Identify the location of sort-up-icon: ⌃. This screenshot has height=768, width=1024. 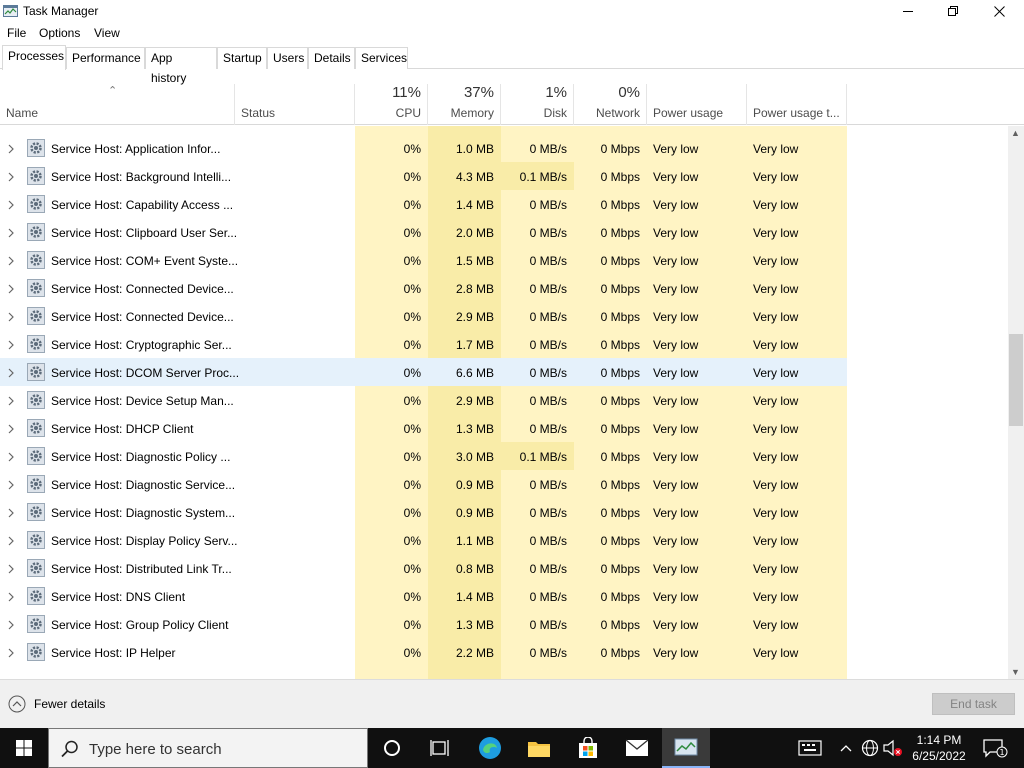
(113, 91).